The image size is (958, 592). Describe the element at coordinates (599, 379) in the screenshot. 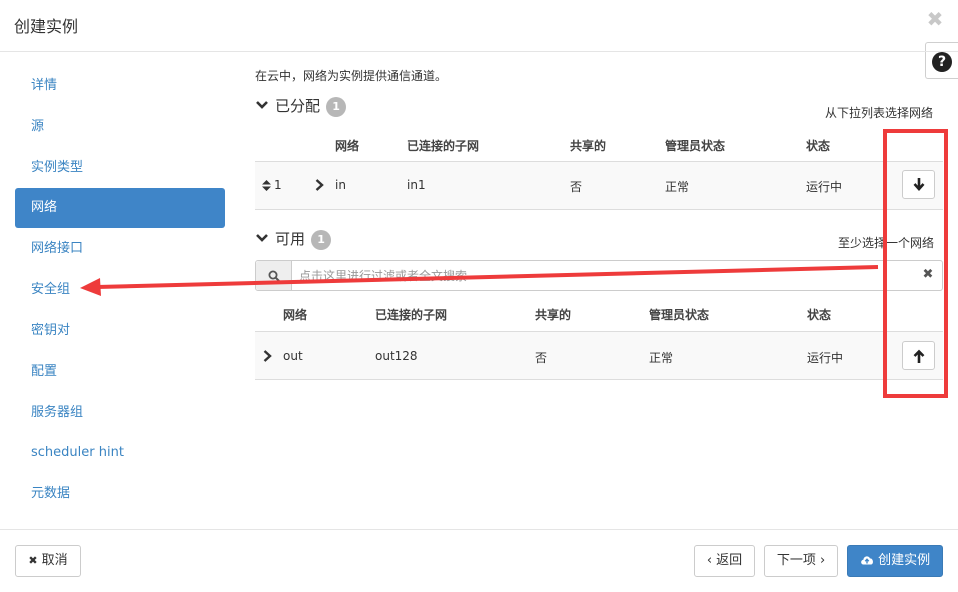

I see `available-row-divider` at that location.